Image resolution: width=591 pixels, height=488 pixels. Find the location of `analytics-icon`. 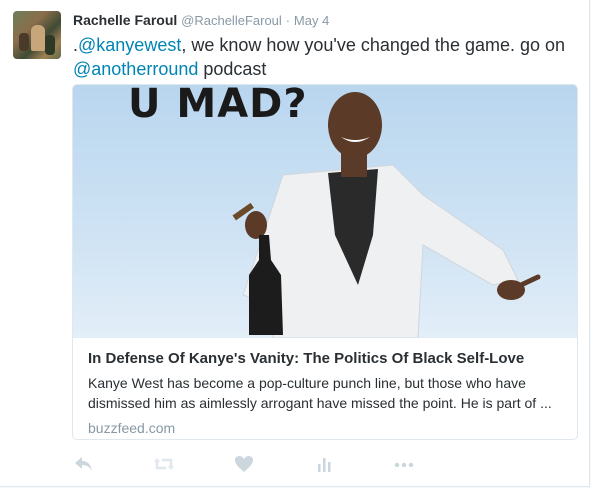

analytics-icon is located at coordinates (324, 465).